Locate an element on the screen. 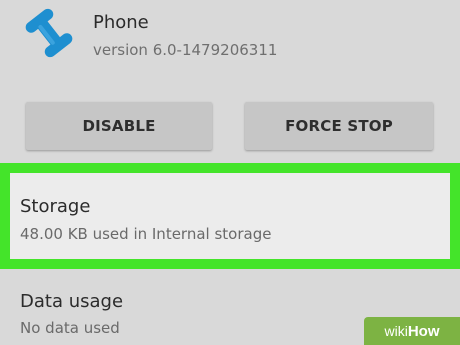  wikihow-watermark: wiki How is located at coordinates (412, 331).